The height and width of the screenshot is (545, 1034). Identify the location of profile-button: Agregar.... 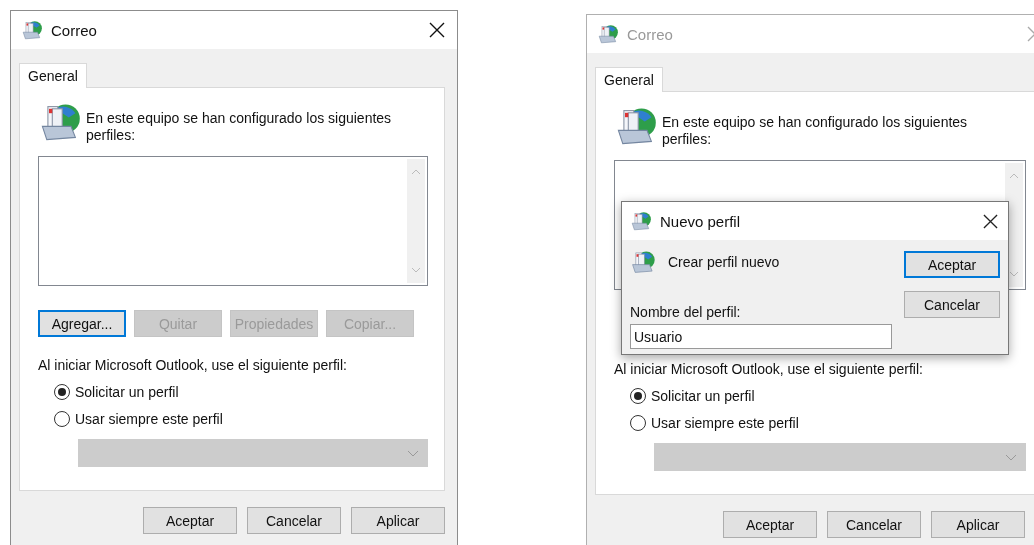
(82, 323).